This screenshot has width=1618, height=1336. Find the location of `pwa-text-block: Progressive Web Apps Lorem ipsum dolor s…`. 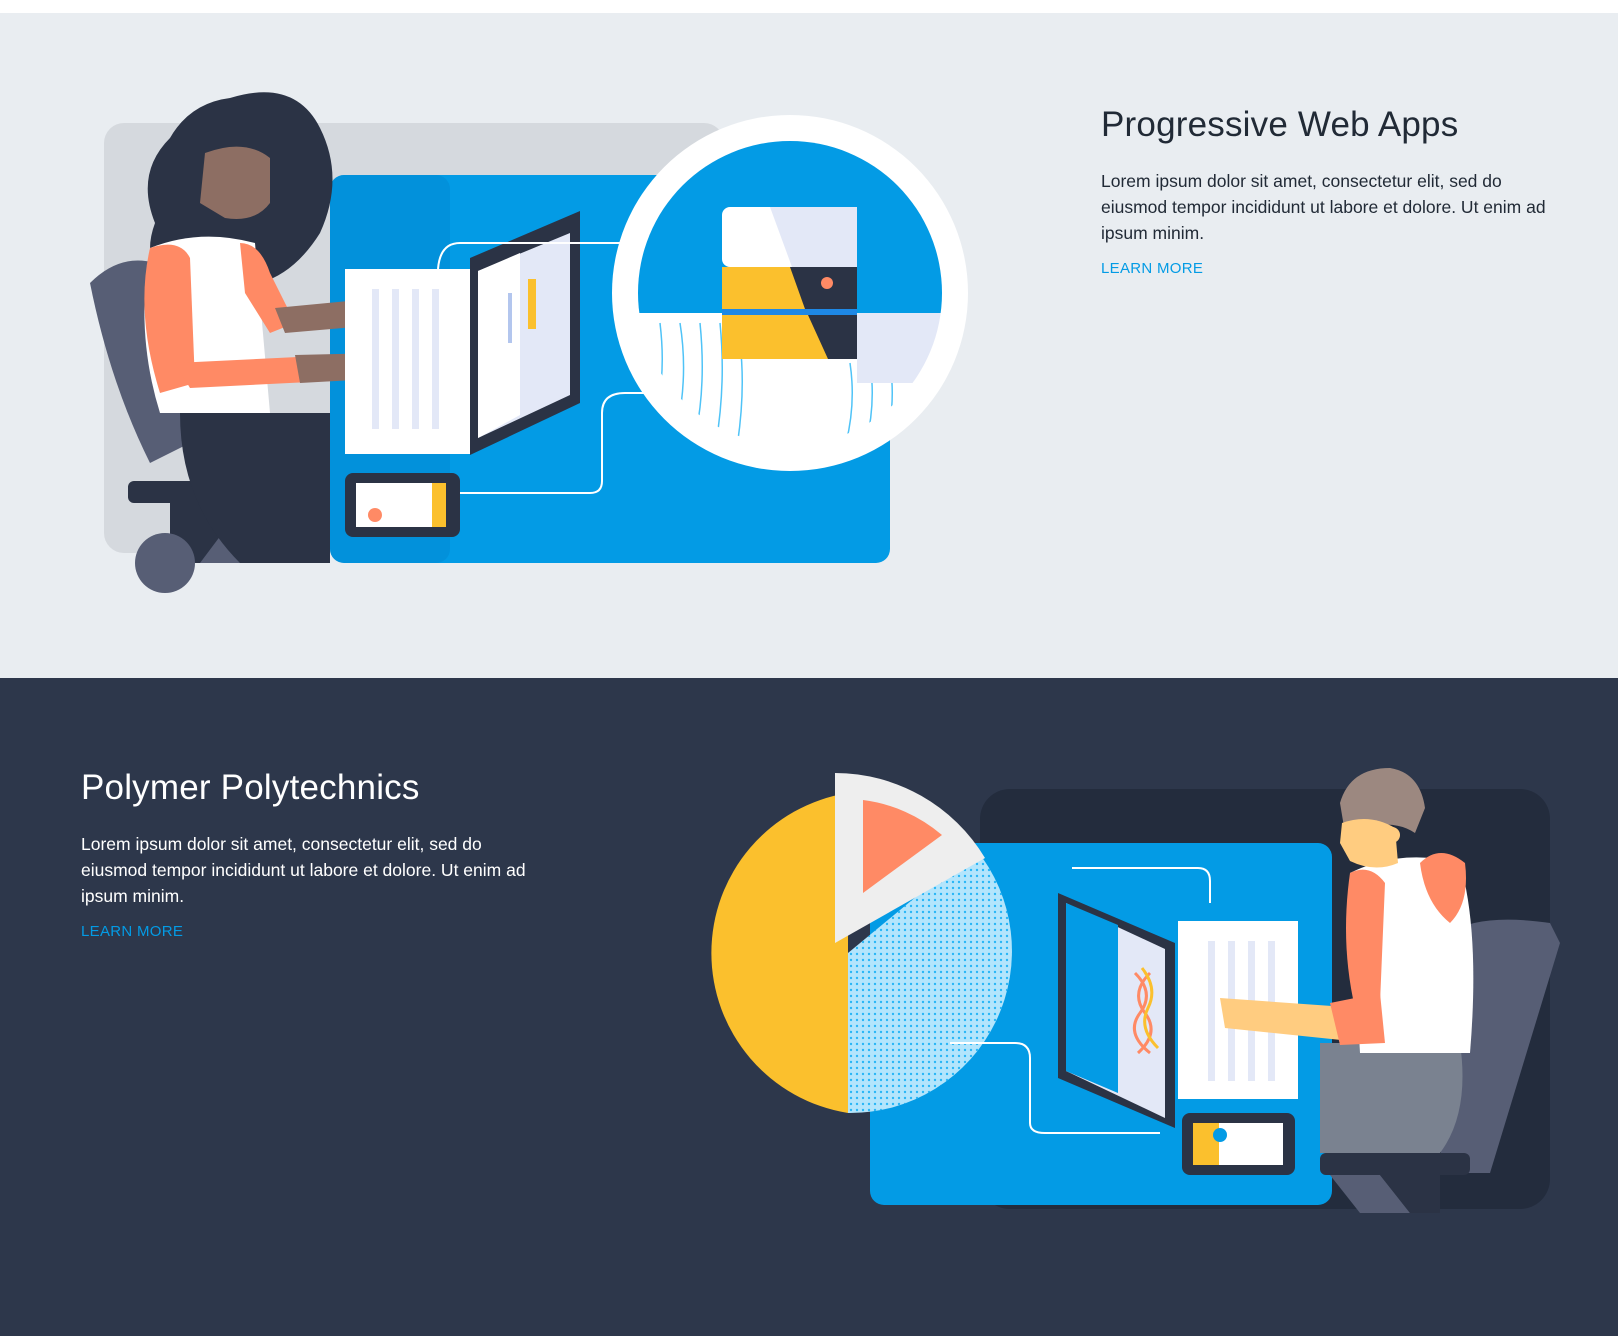

pwa-text-block: Progressive Web Apps Lorem ipsum dolor s… is located at coordinates (1336, 191).